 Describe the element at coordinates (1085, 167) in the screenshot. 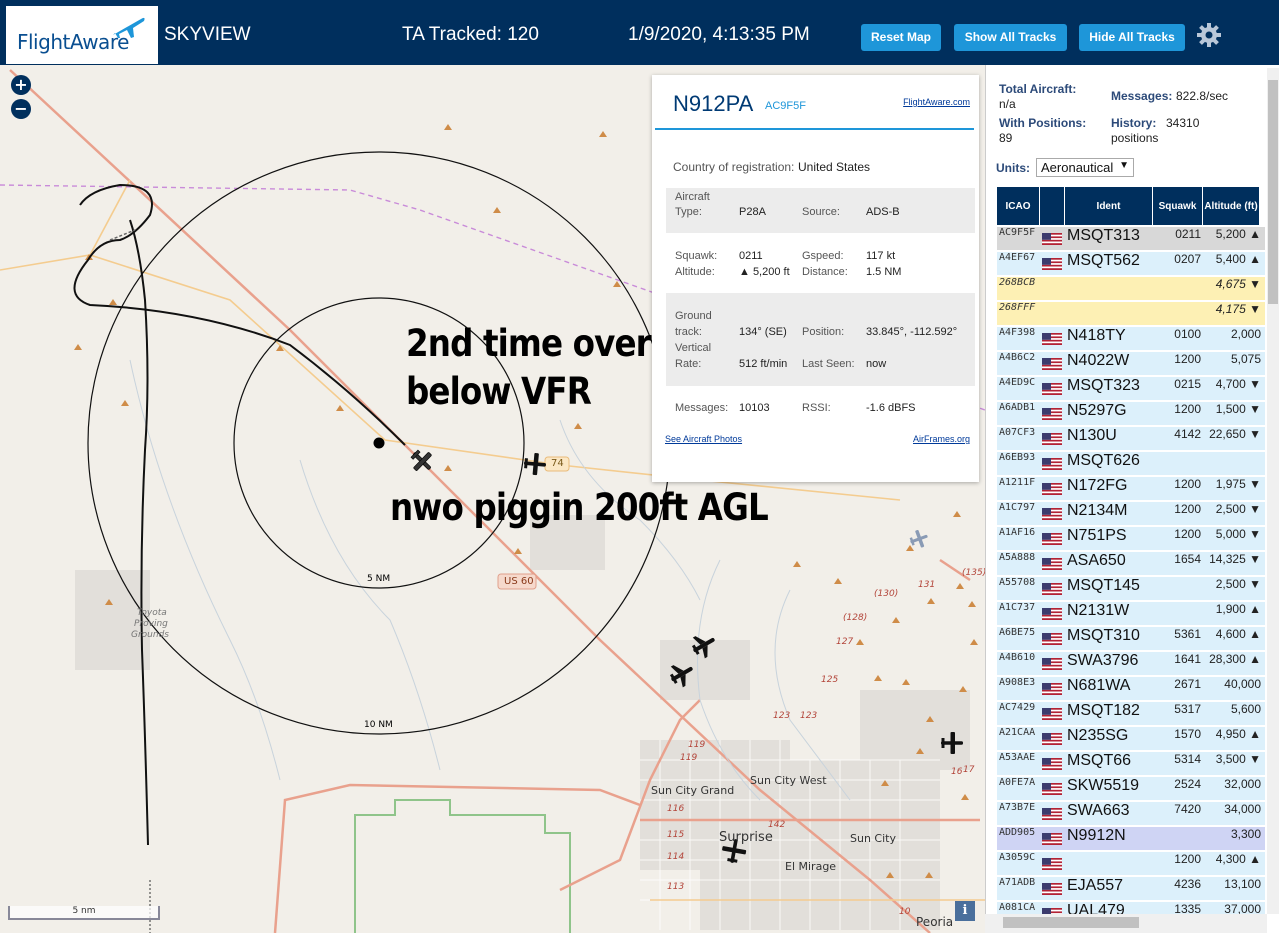

I see `units-select: Aeronautical ▼` at that location.